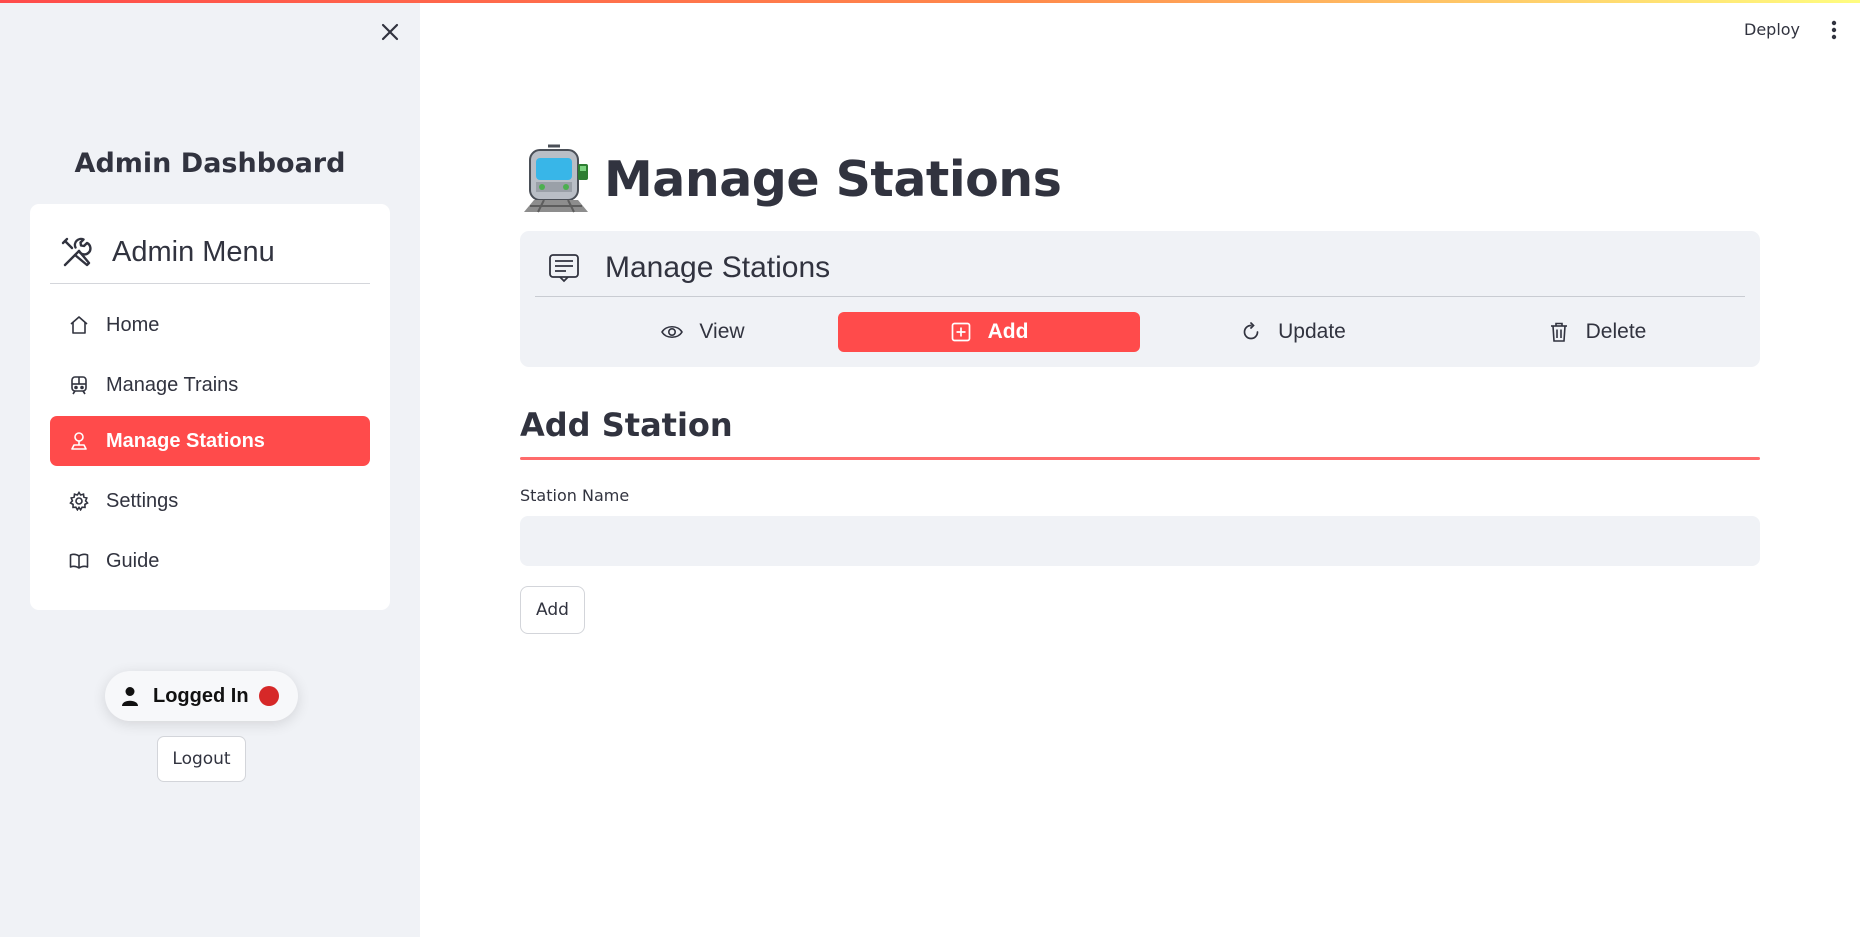 The height and width of the screenshot is (937, 1860). I want to click on tab-update: Update, so click(1293, 332).